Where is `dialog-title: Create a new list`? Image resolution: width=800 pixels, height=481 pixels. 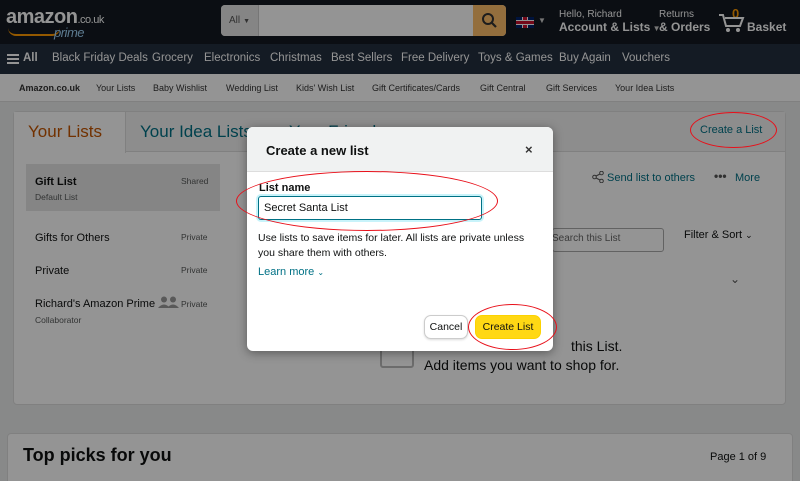 dialog-title: Create a new list is located at coordinates (317, 150).